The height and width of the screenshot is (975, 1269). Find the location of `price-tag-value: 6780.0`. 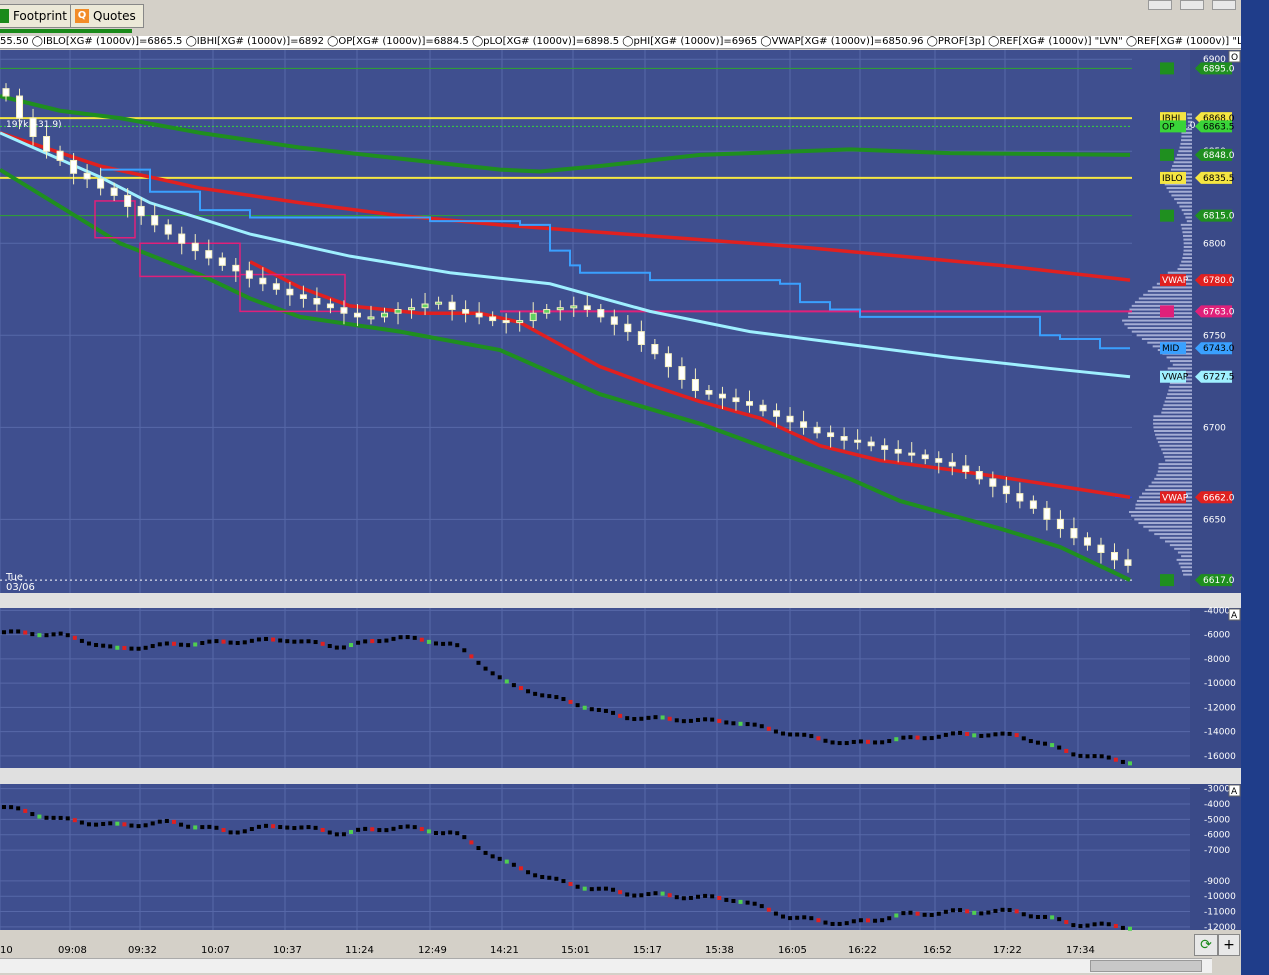

price-tag-value: 6780.0 is located at coordinates (1219, 281).